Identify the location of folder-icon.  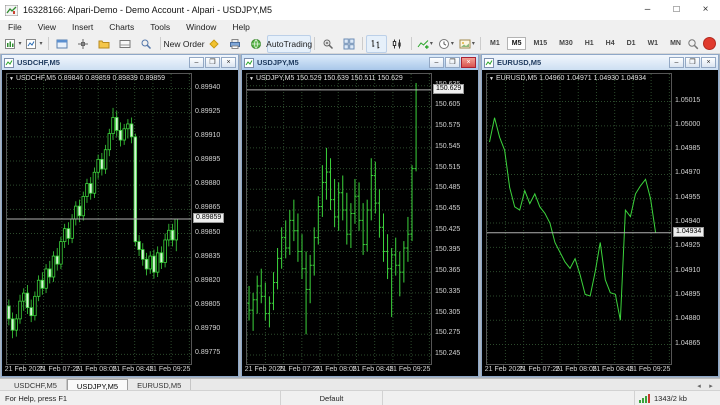
(104, 44).